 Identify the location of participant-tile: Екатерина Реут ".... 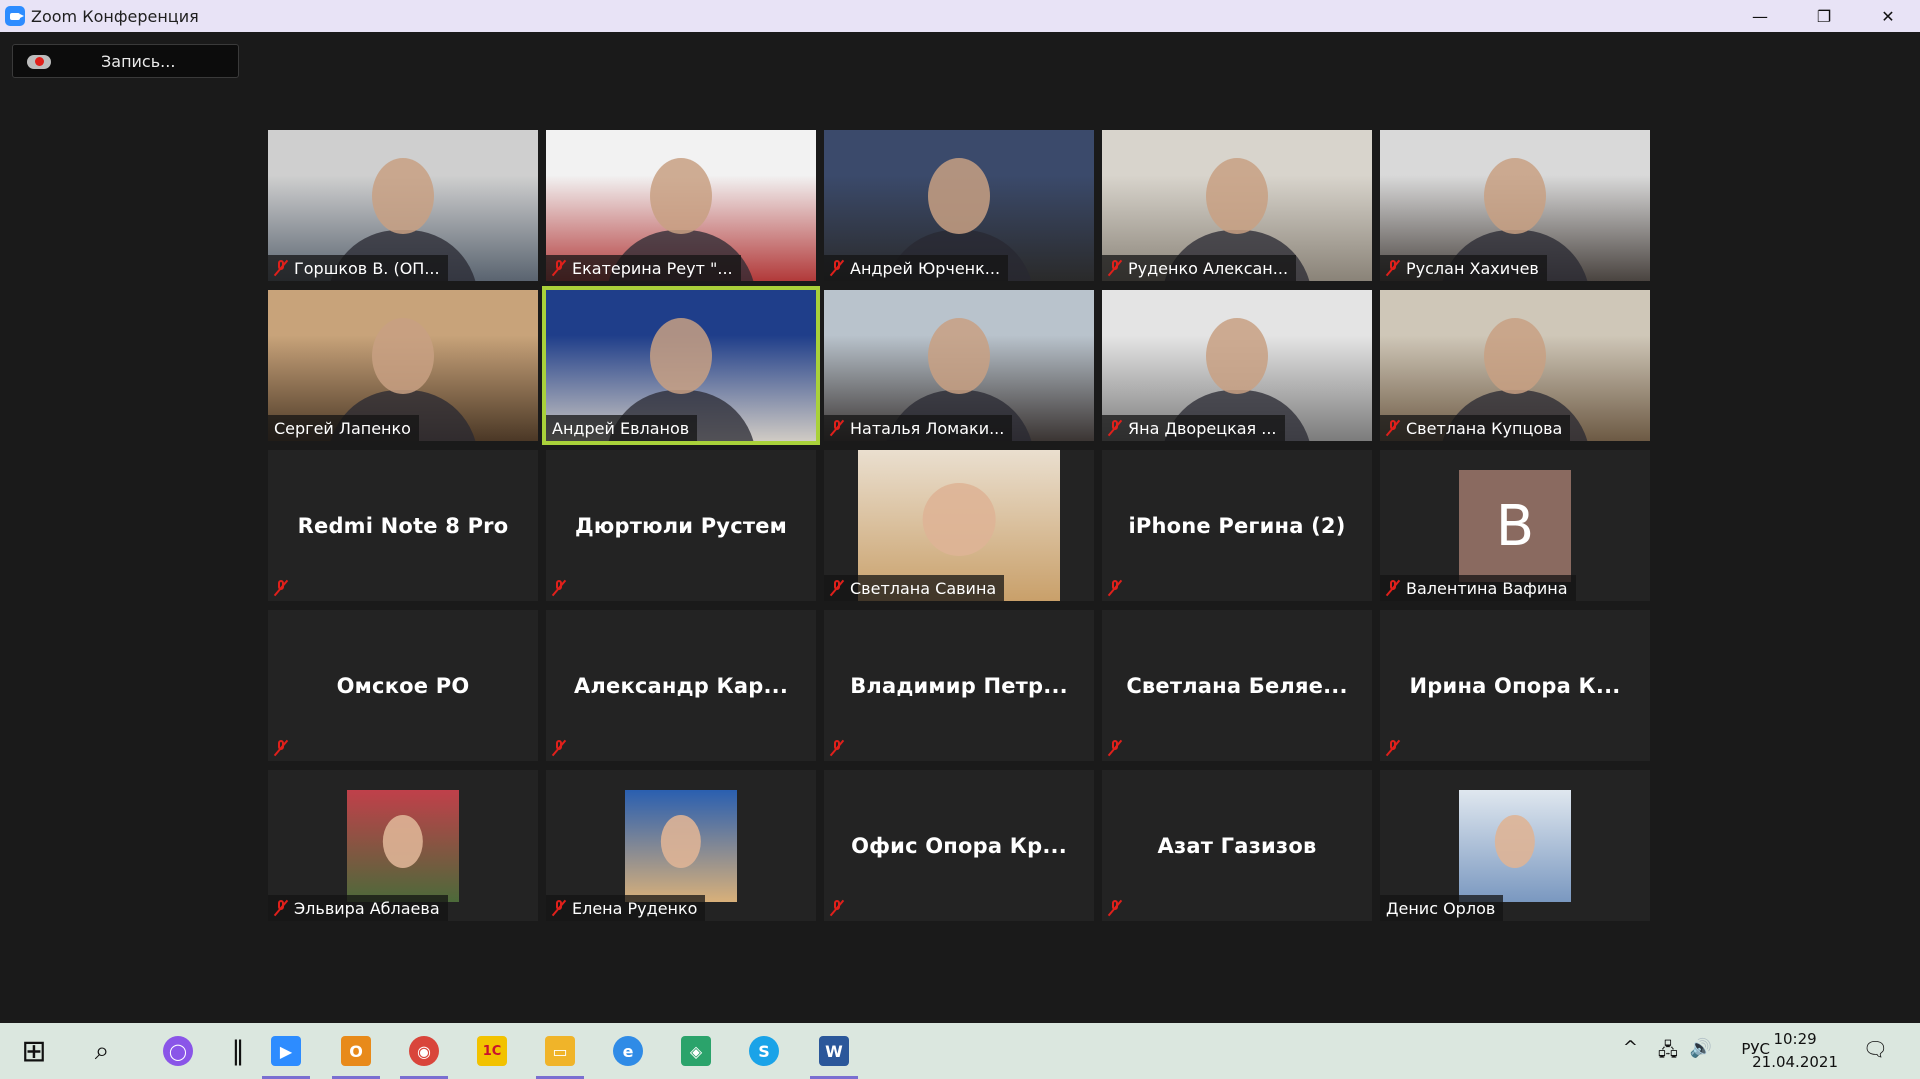
(681, 205).